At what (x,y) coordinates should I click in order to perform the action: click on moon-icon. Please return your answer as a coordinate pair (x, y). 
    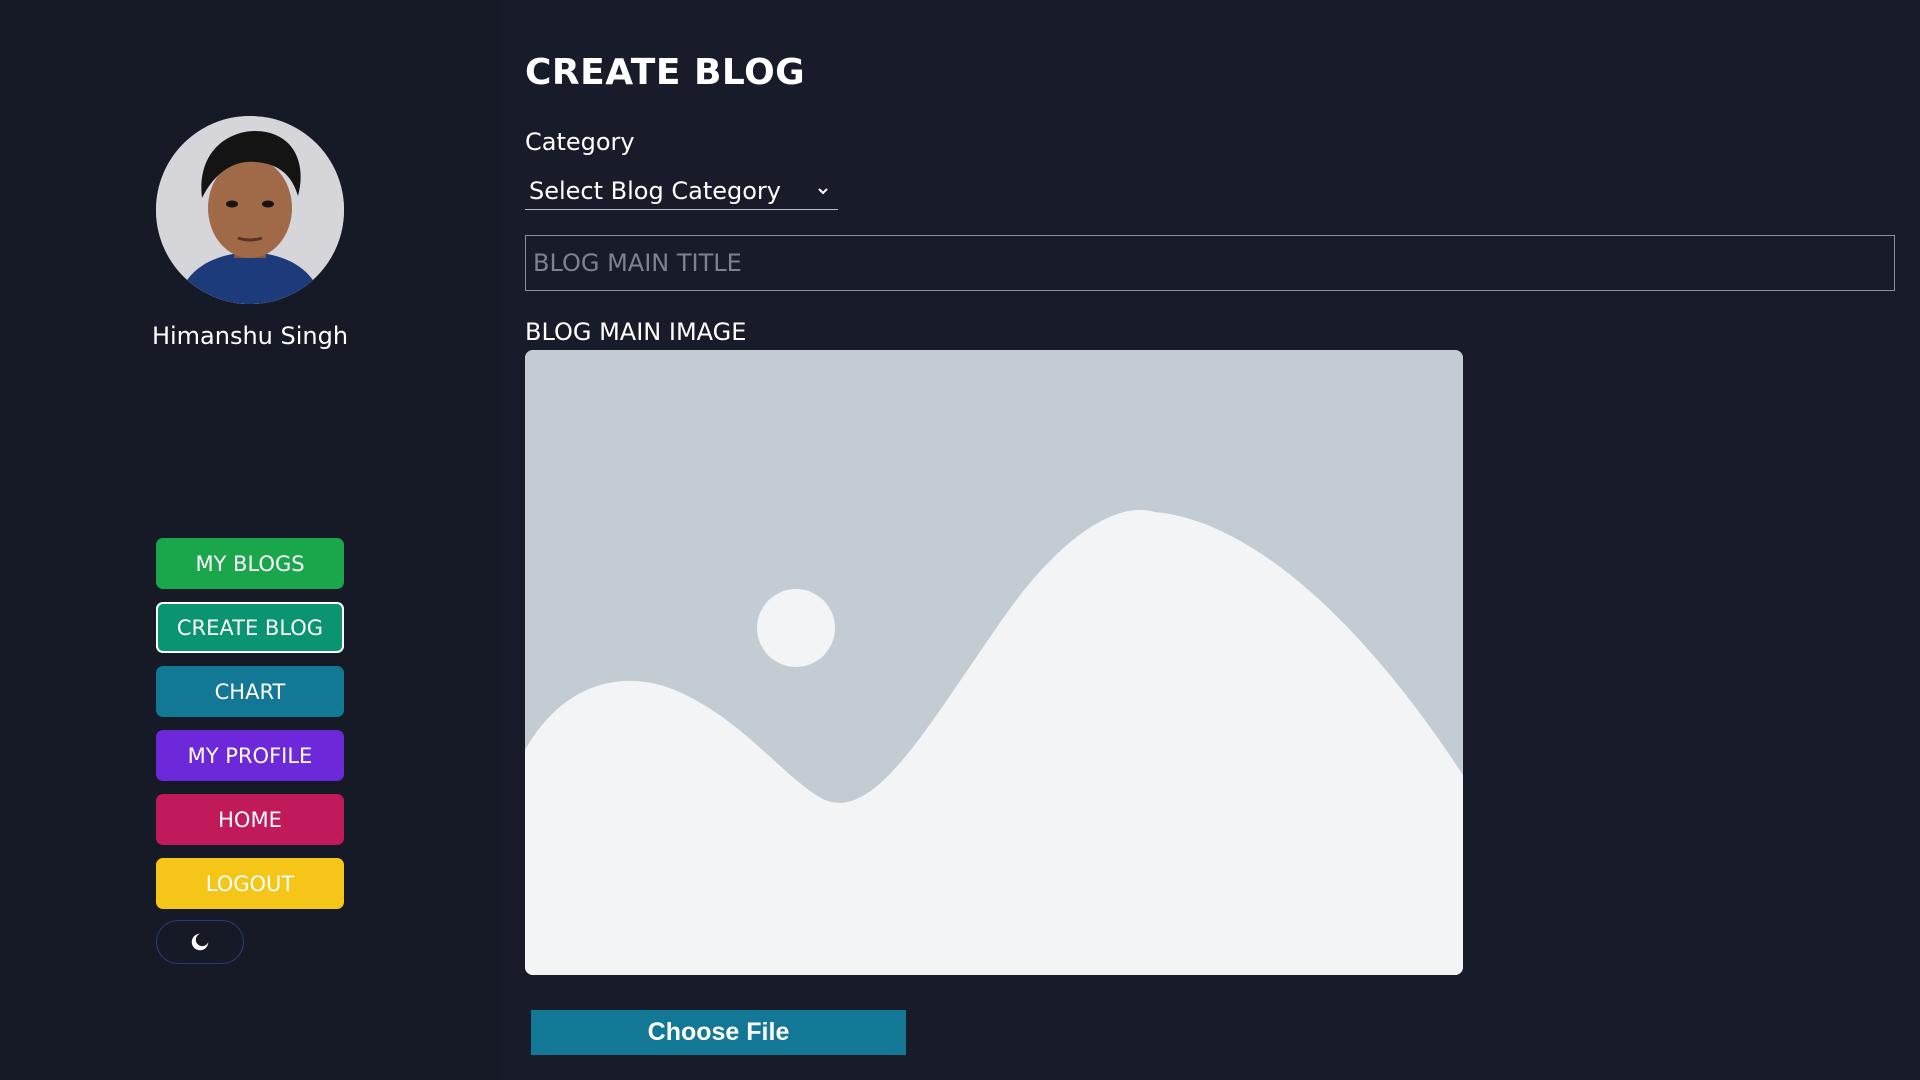
    Looking at the image, I should click on (200, 942).